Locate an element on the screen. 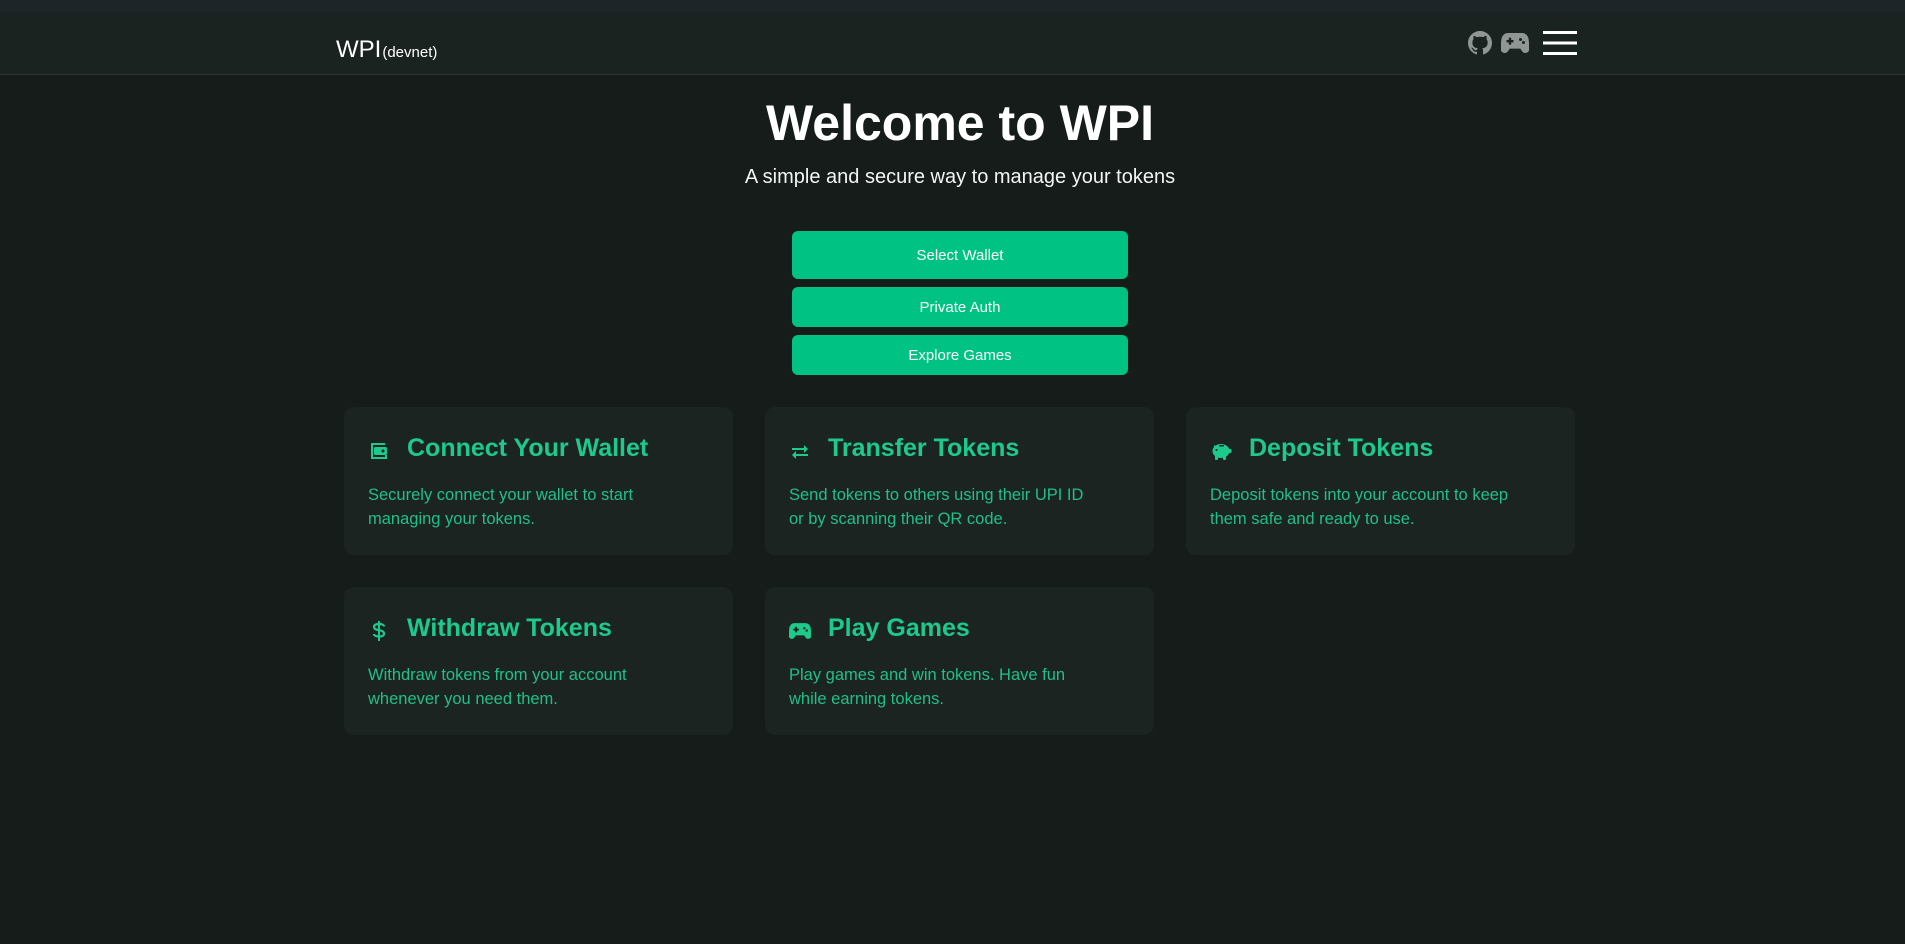  card-title: Deposit Tokens is located at coordinates (1341, 447).